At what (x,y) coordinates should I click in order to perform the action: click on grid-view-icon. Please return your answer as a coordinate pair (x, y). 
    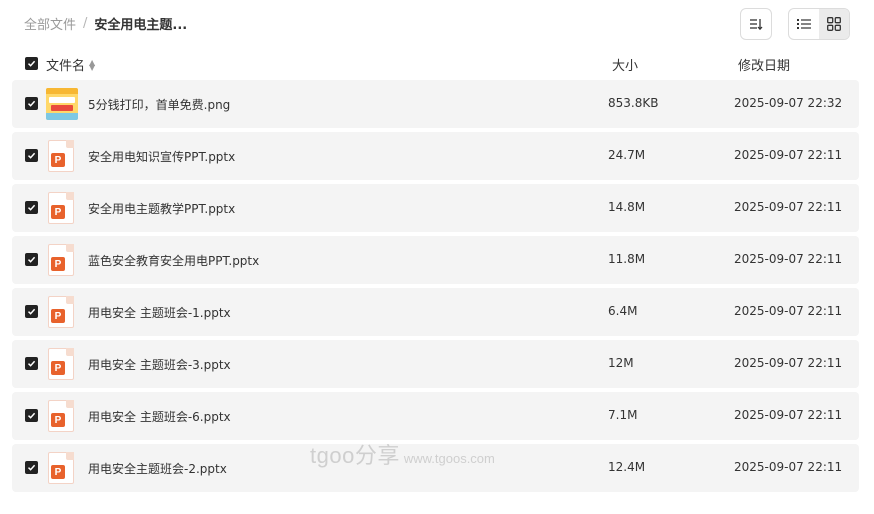
    Looking at the image, I should click on (834, 24).